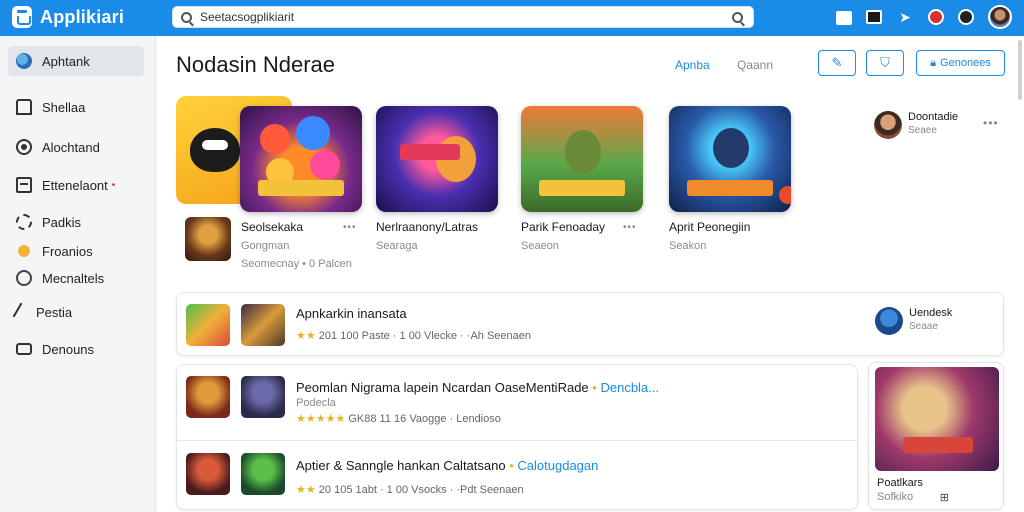 The width and height of the screenshot is (1024, 512). What do you see at coordinates (427, 236) in the screenshot?
I see `featured-meta-2: Nerlraanony/Latras Searaga` at bounding box center [427, 236].